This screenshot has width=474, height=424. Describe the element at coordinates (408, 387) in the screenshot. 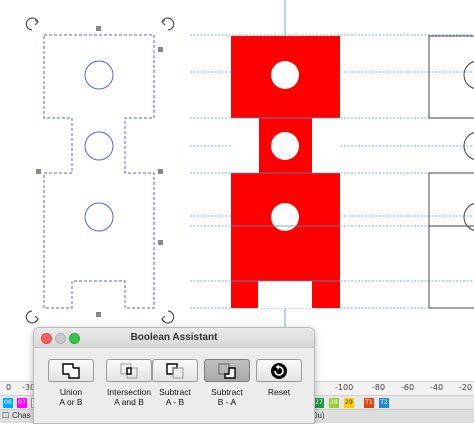

I see `ruler-label: -60` at that location.